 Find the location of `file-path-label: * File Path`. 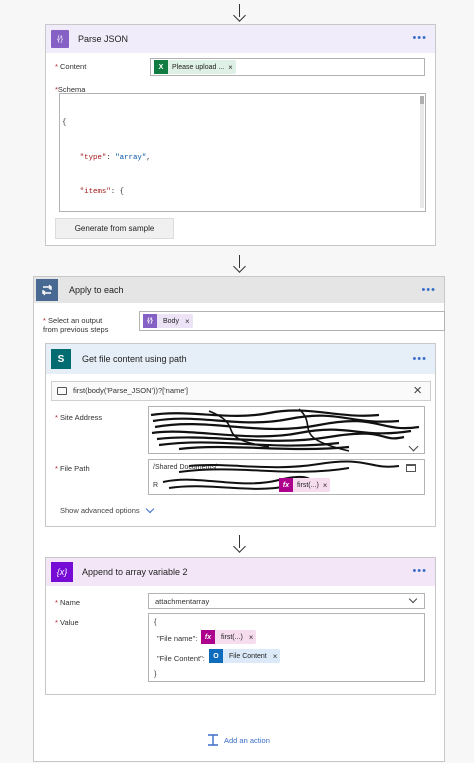

file-path-label: * File Path is located at coordinates (72, 468).